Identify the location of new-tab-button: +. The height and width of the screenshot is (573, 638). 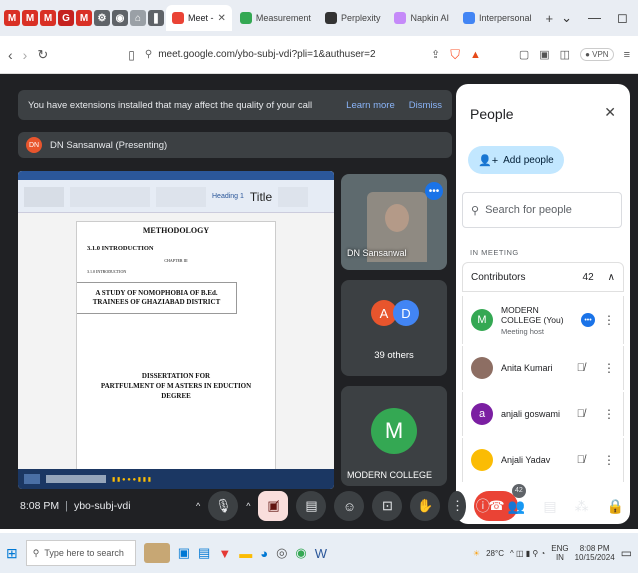
(550, 18).